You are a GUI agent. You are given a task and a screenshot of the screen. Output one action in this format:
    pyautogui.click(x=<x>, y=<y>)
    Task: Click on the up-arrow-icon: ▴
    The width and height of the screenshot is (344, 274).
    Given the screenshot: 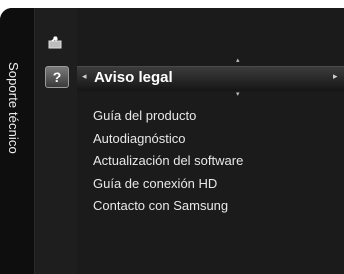 What is the action you would take?
    pyautogui.click(x=238, y=60)
    